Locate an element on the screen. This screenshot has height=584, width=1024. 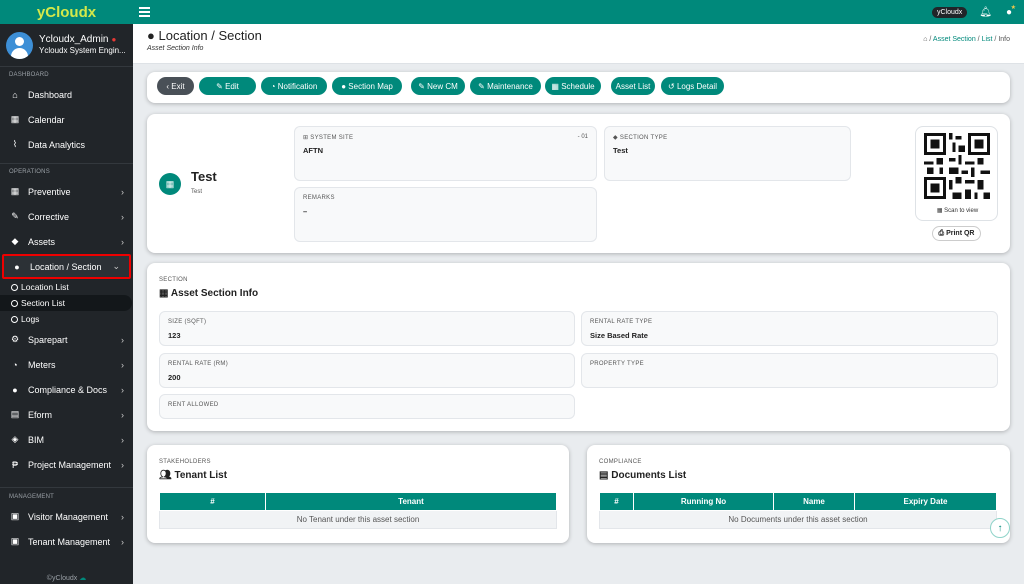
section-type-field: ◆ SECTION TYPE Test is located at coordinates (727, 153).